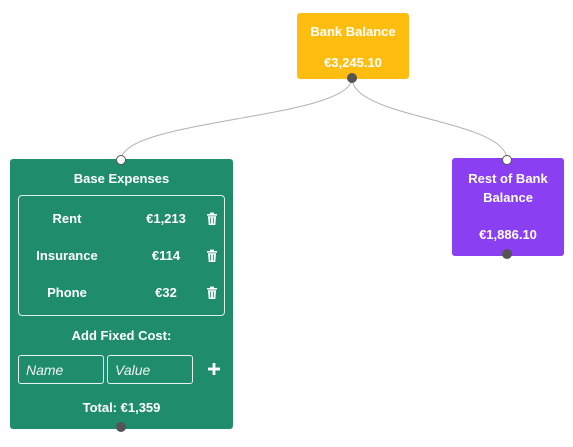  Describe the element at coordinates (507, 160) in the screenshot. I see `rest-of-bank-balance-input-handle` at that location.